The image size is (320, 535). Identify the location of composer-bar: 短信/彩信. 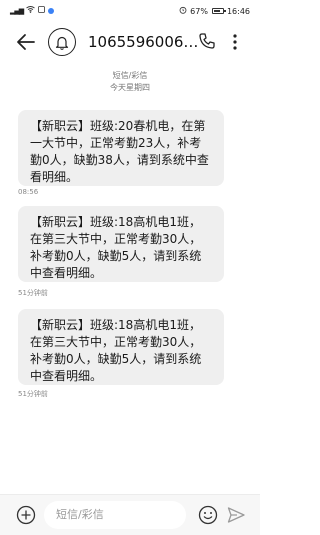
(130, 514).